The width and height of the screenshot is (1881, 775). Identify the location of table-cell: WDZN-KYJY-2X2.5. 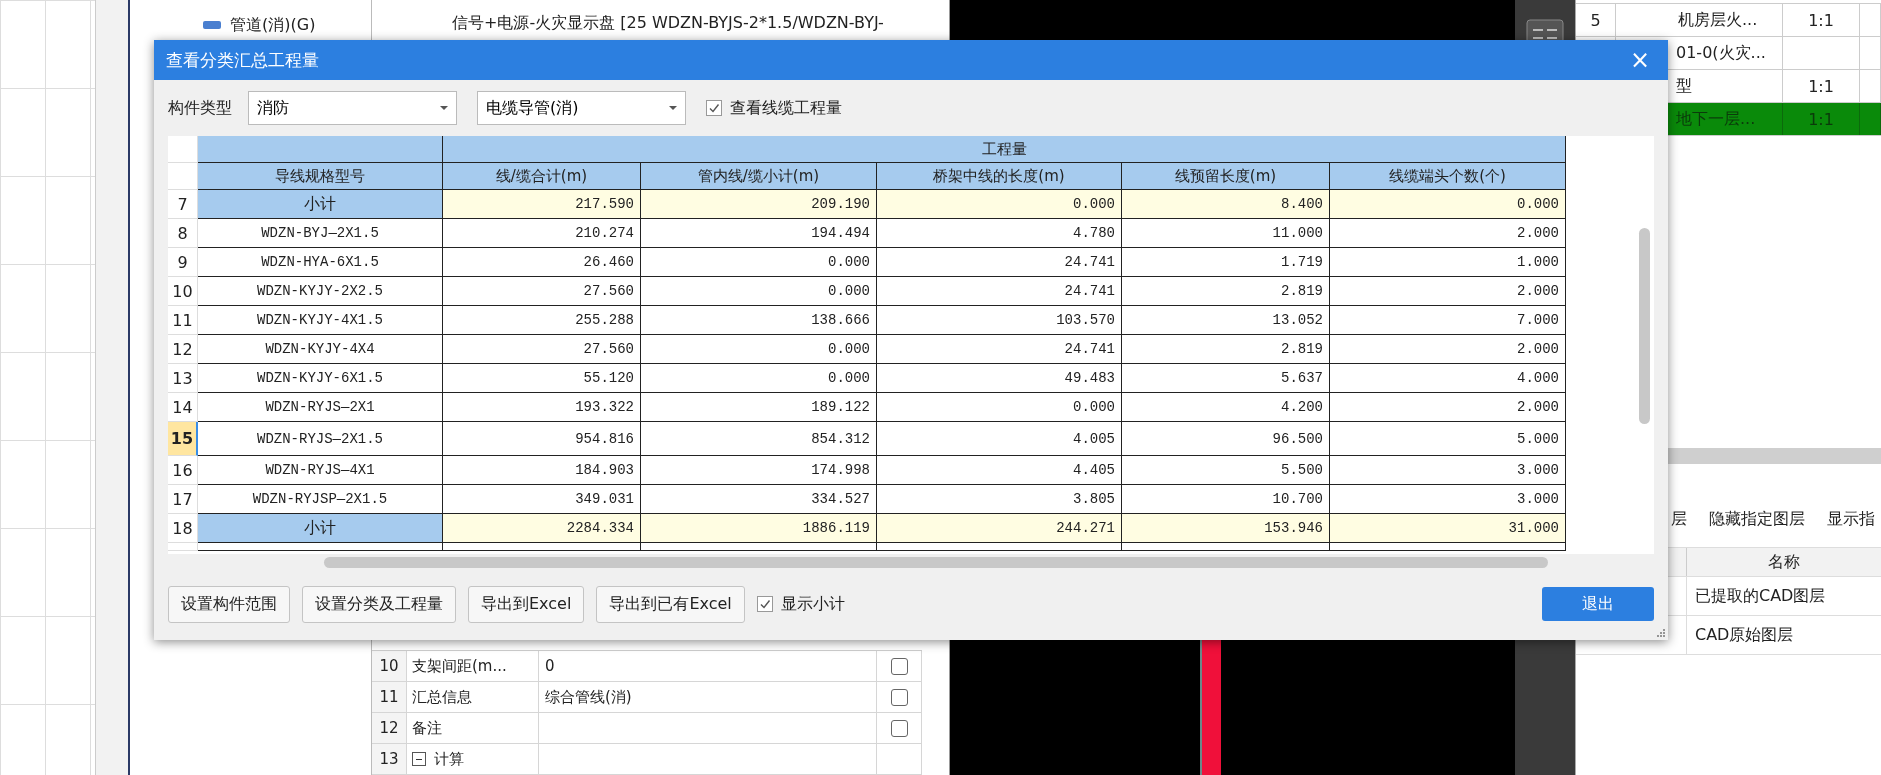
(320, 291).